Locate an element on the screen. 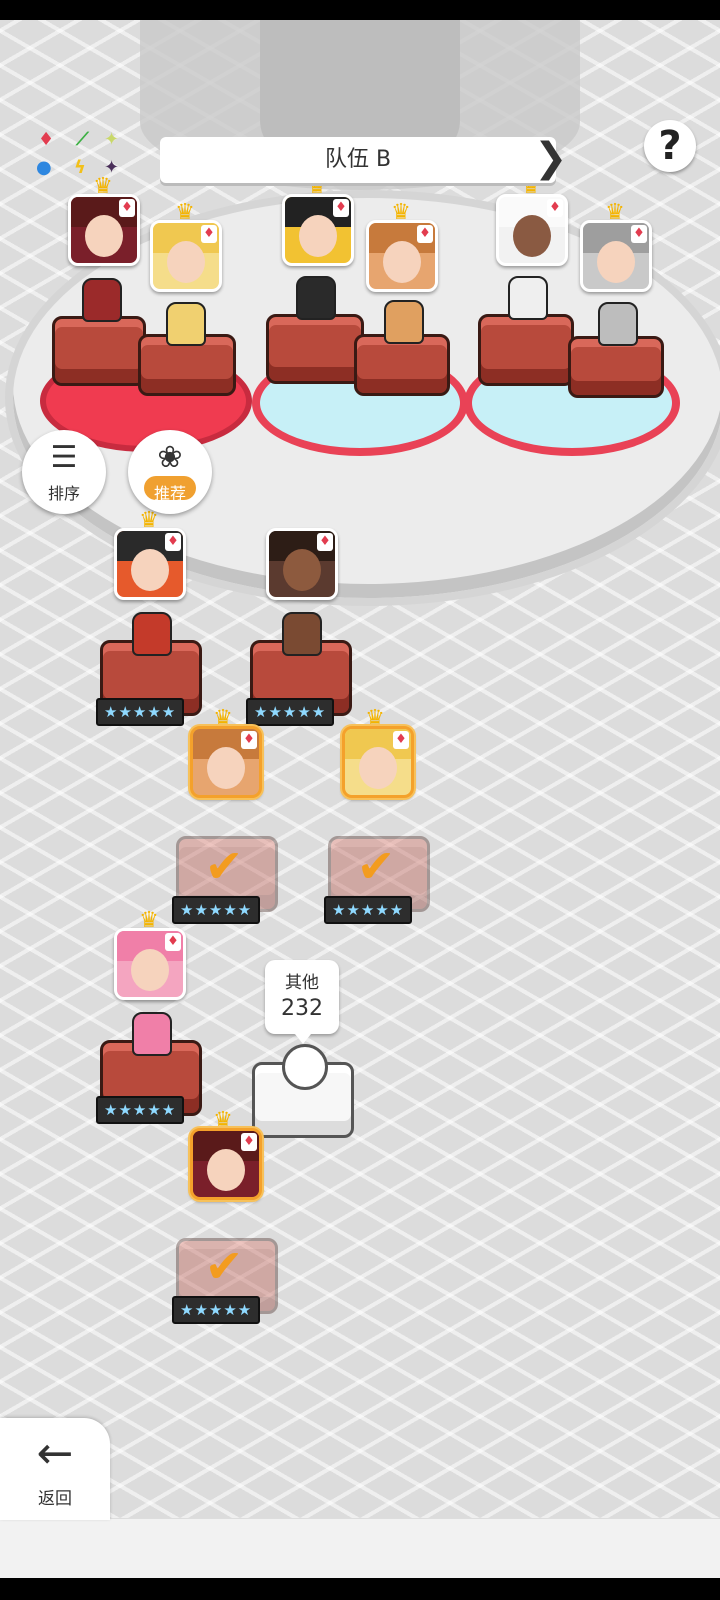 The image size is (720, 1600). other-count: 232 is located at coordinates (302, 1008).